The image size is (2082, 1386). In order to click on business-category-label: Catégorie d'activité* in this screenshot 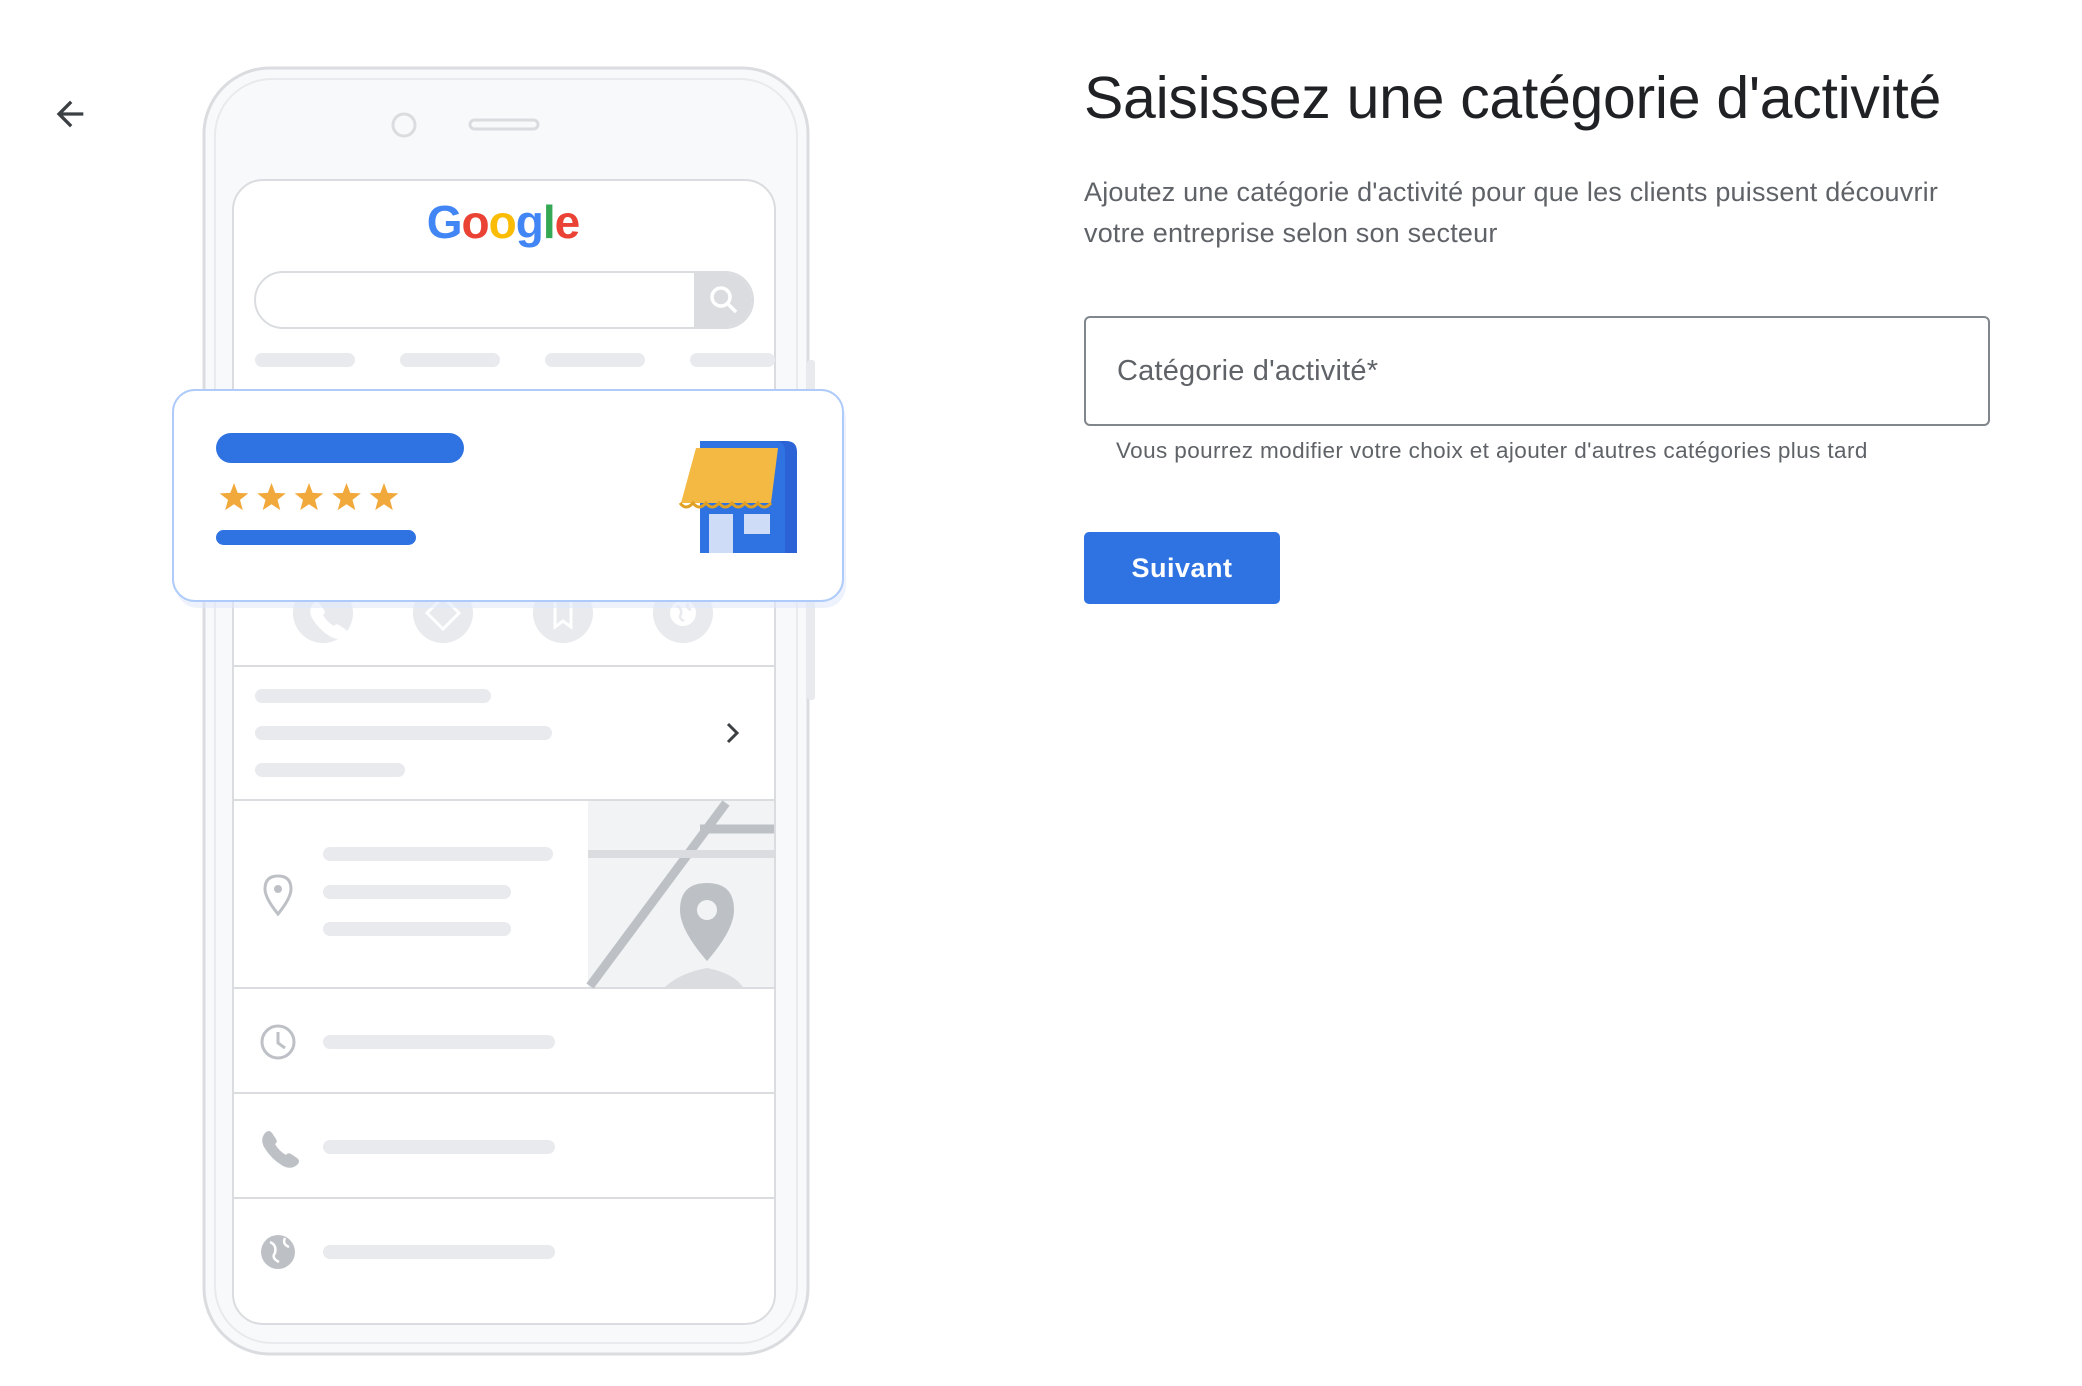, I will do `click(1248, 371)`.